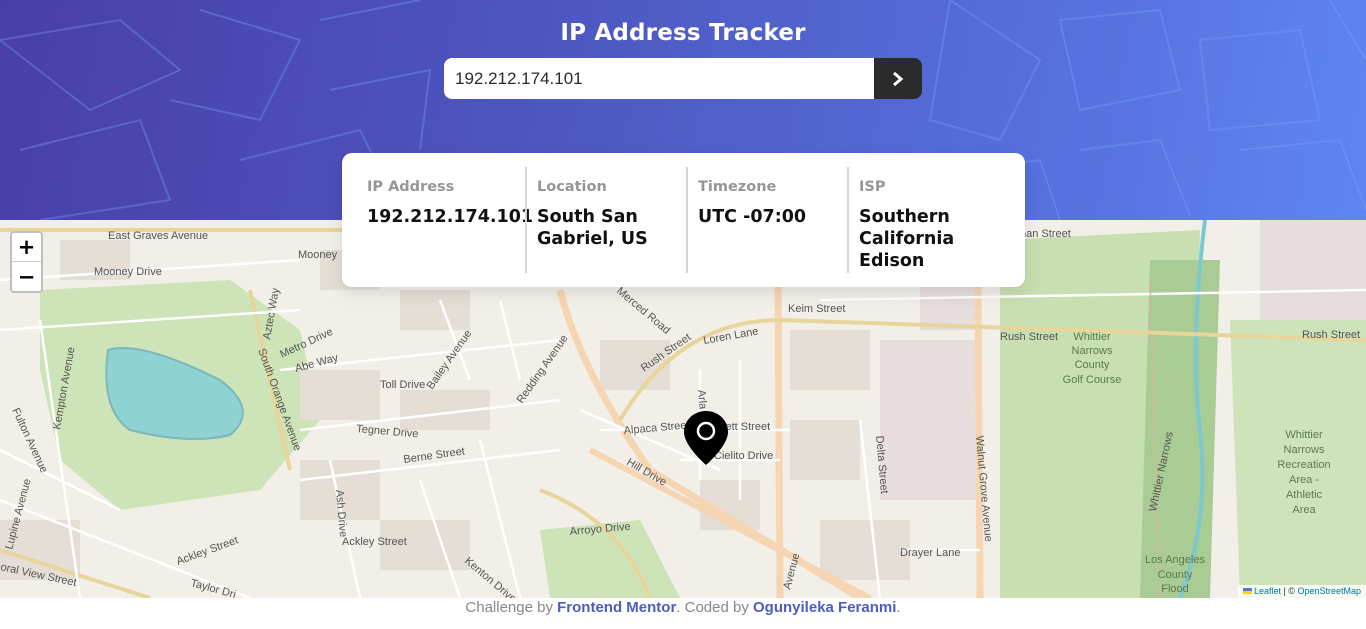  I want to click on page-title: IP Address Tracker, so click(683, 33).